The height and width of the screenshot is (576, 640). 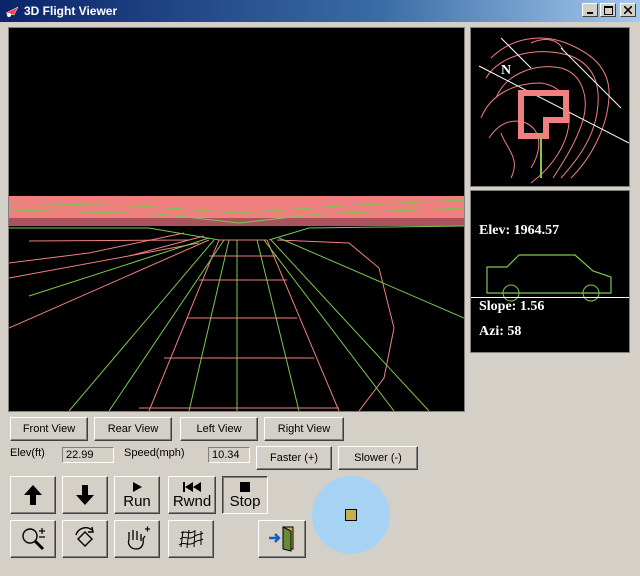 What do you see at coordinates (590, 13) in the screenshot?
I see `minimize-icon` at bounding box center [590, 13].